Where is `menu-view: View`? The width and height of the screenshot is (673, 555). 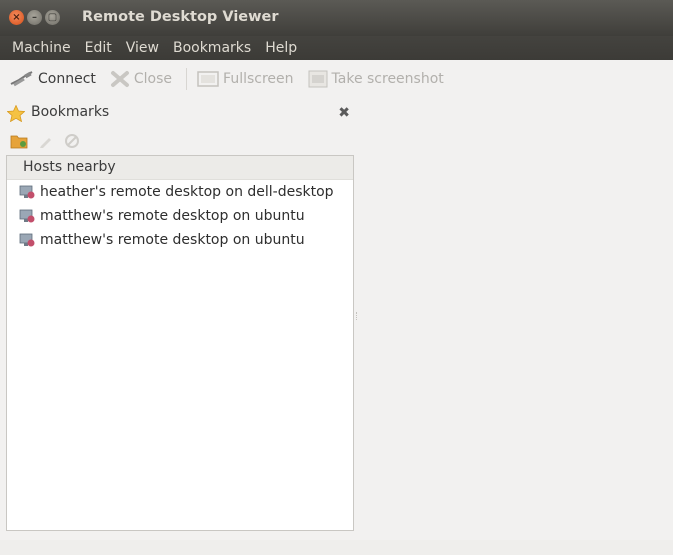
menu-view: View is located at coordinates (142, 48).